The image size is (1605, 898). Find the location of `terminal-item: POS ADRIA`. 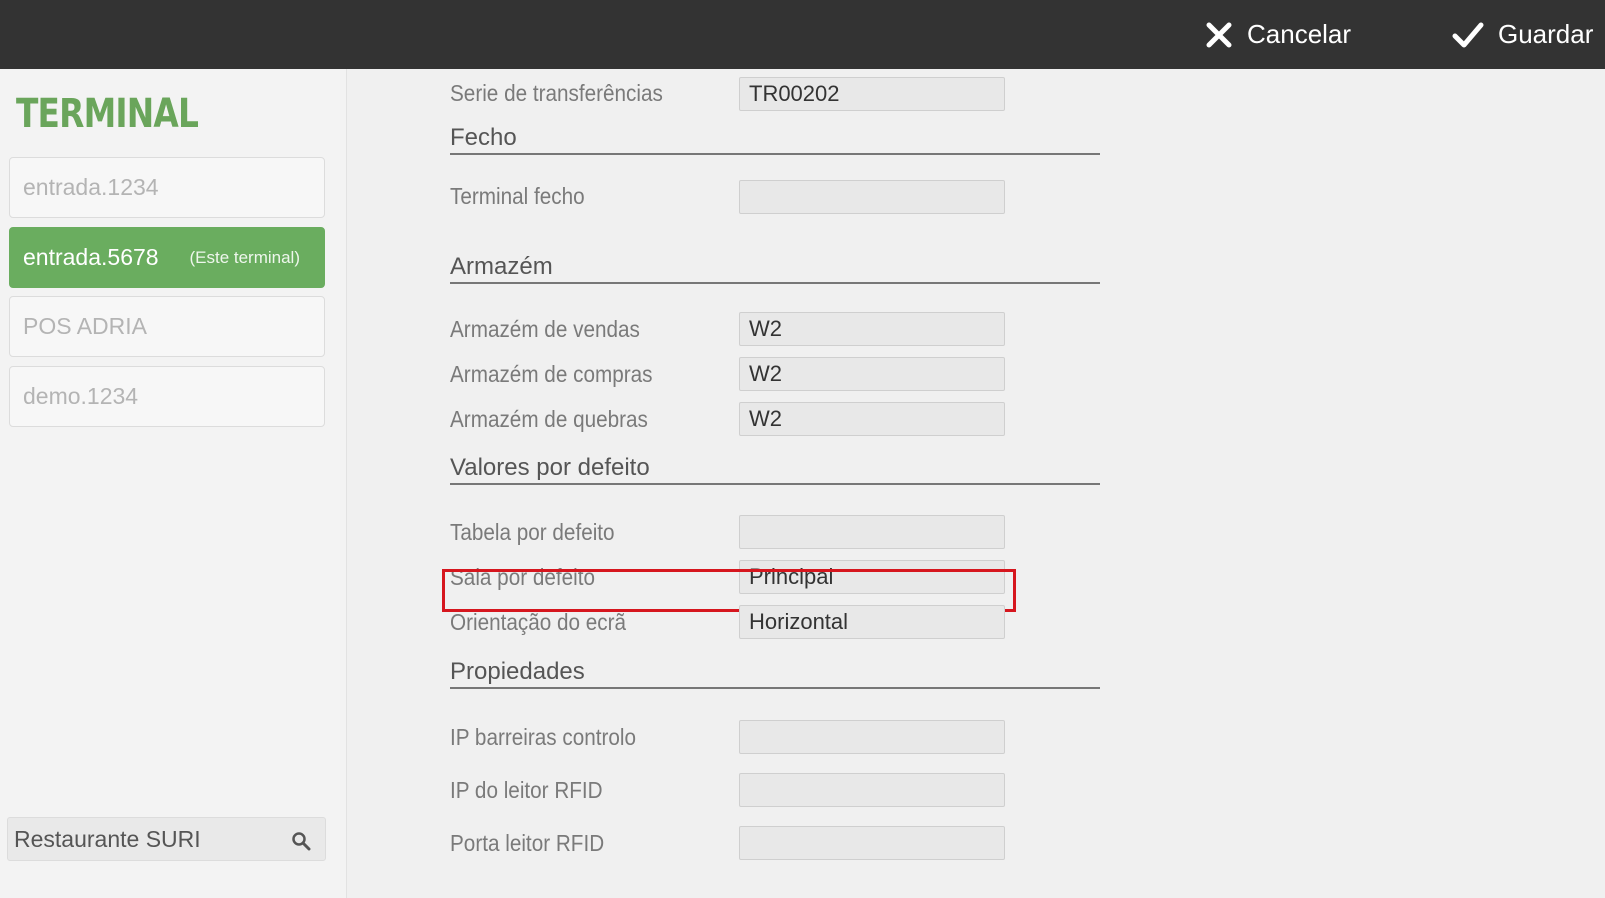

terminal-item: POS ADRIA is located at coordinates (167, 326).